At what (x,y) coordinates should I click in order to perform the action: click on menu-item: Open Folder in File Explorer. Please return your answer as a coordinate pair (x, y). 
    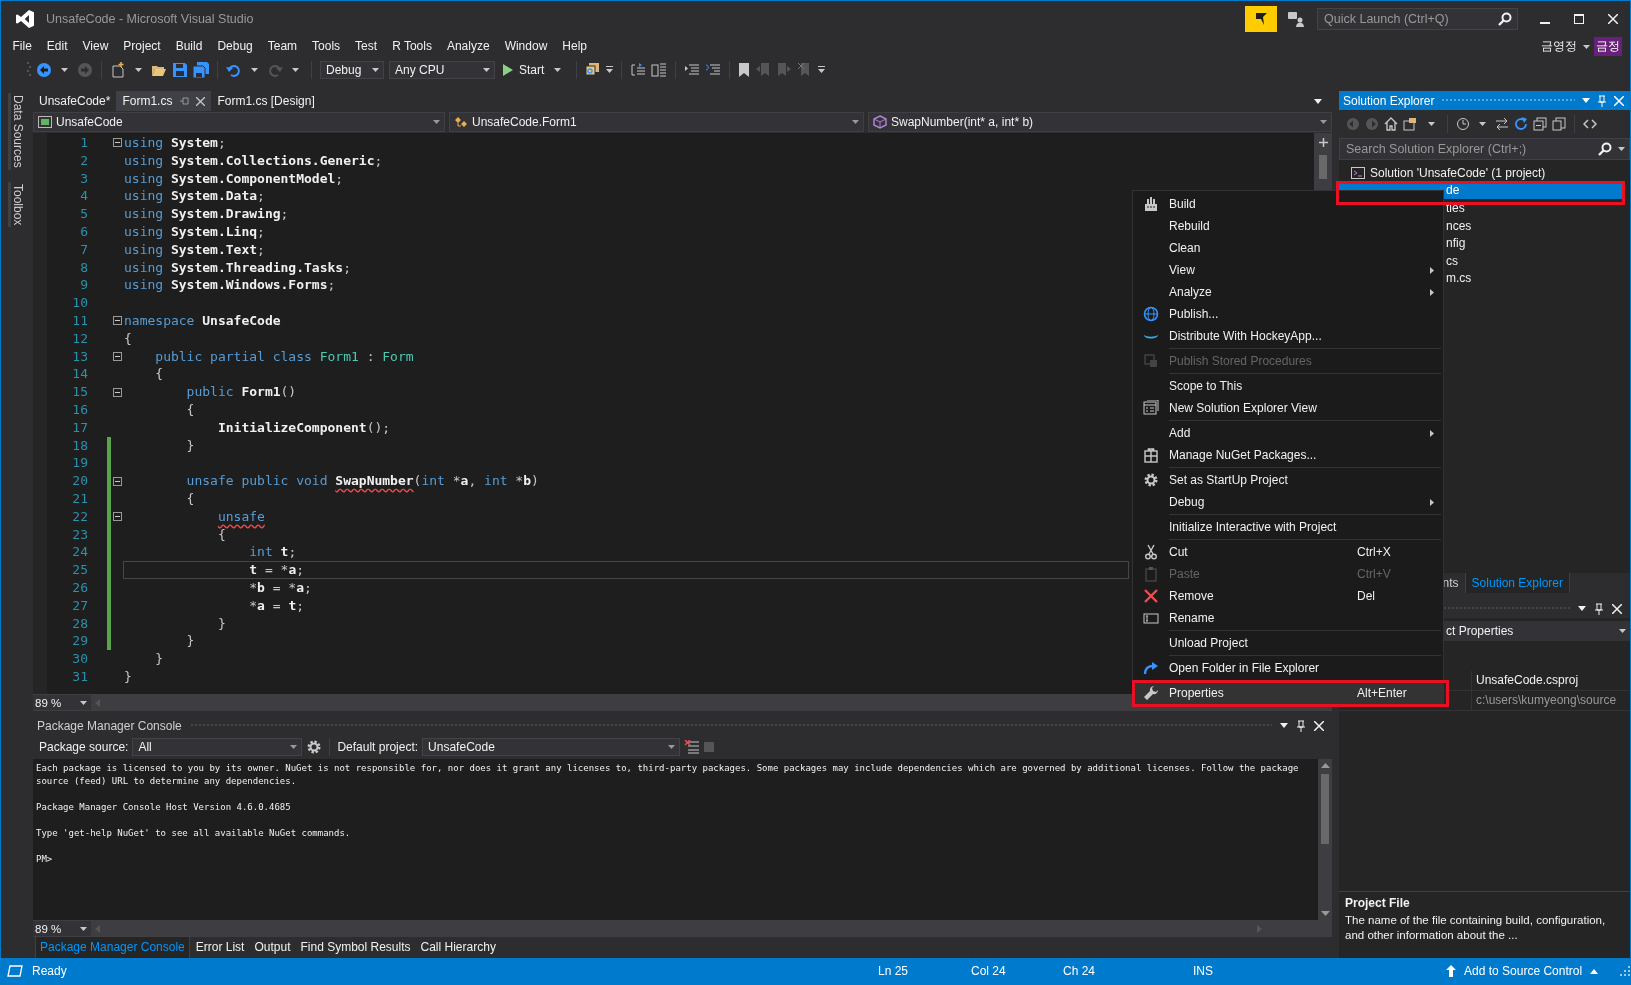
    Looking at the image, I should click on (1288, 668).